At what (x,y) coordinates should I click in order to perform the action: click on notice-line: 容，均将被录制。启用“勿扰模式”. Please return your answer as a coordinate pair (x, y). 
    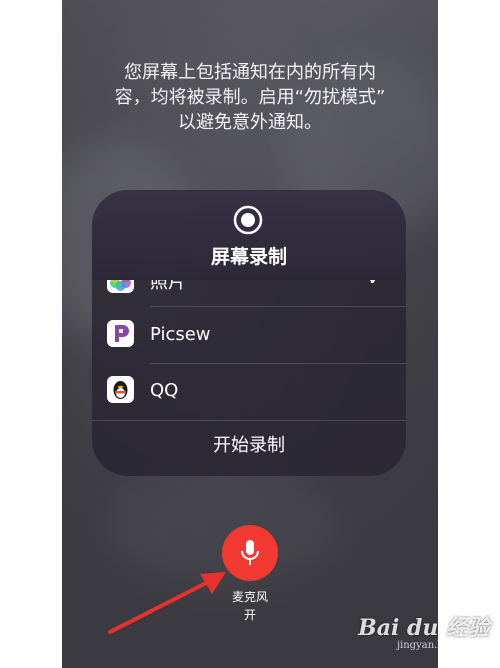
    Looking at the image, I should click on (250, 97).